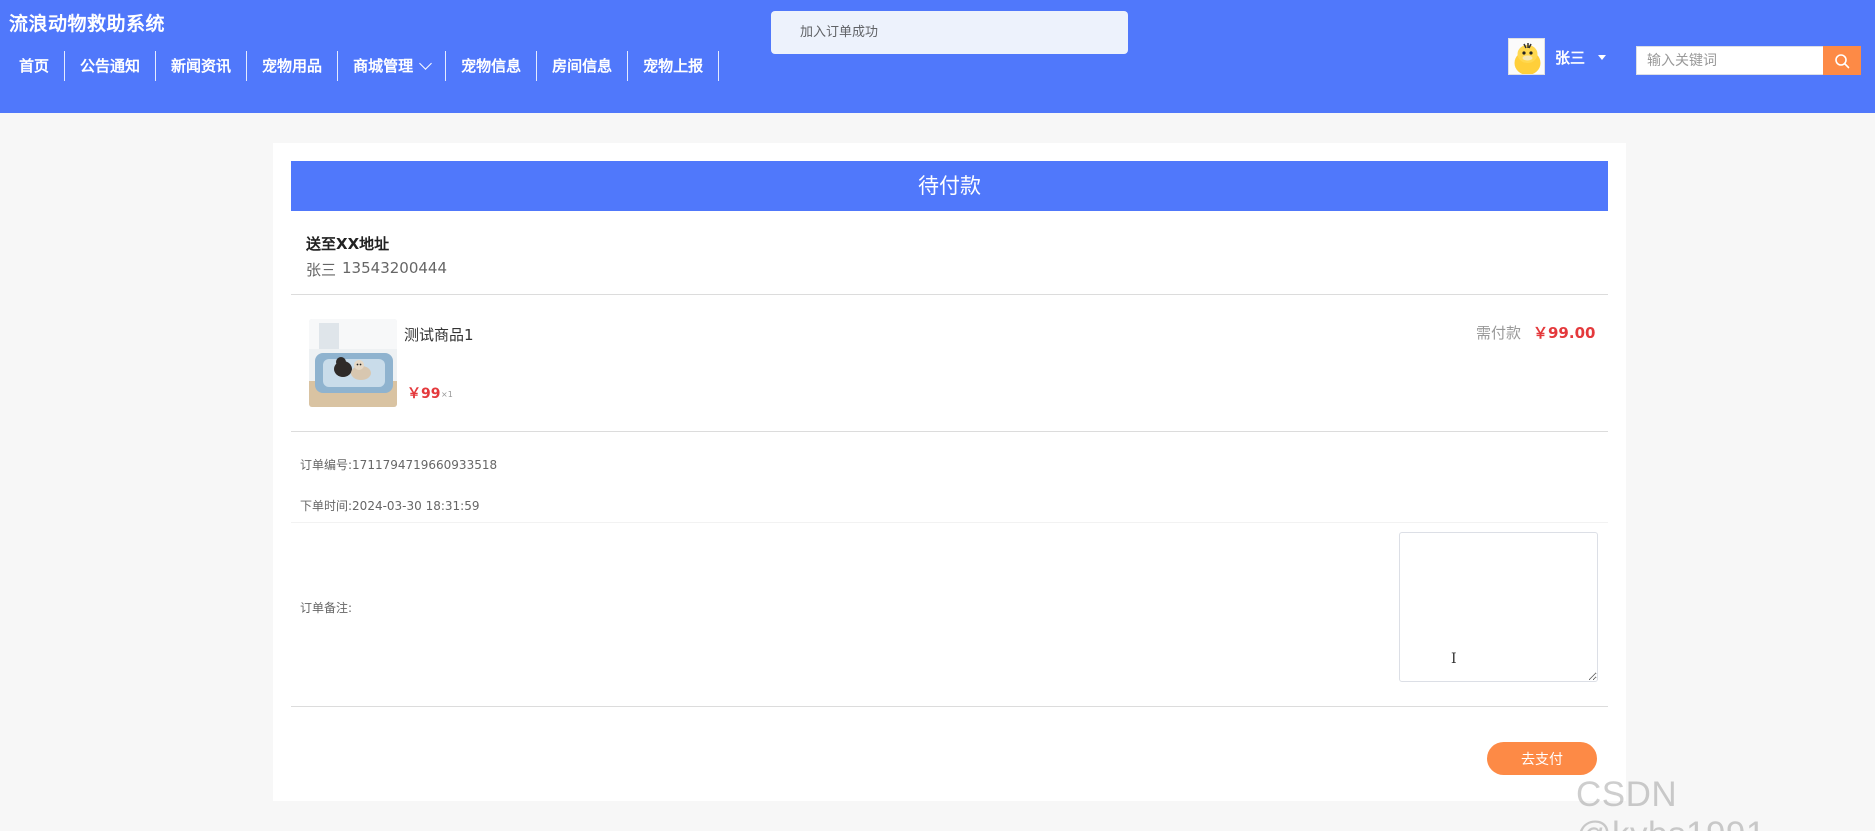  I want to click on user-name: 张三, so click(1570, 57).